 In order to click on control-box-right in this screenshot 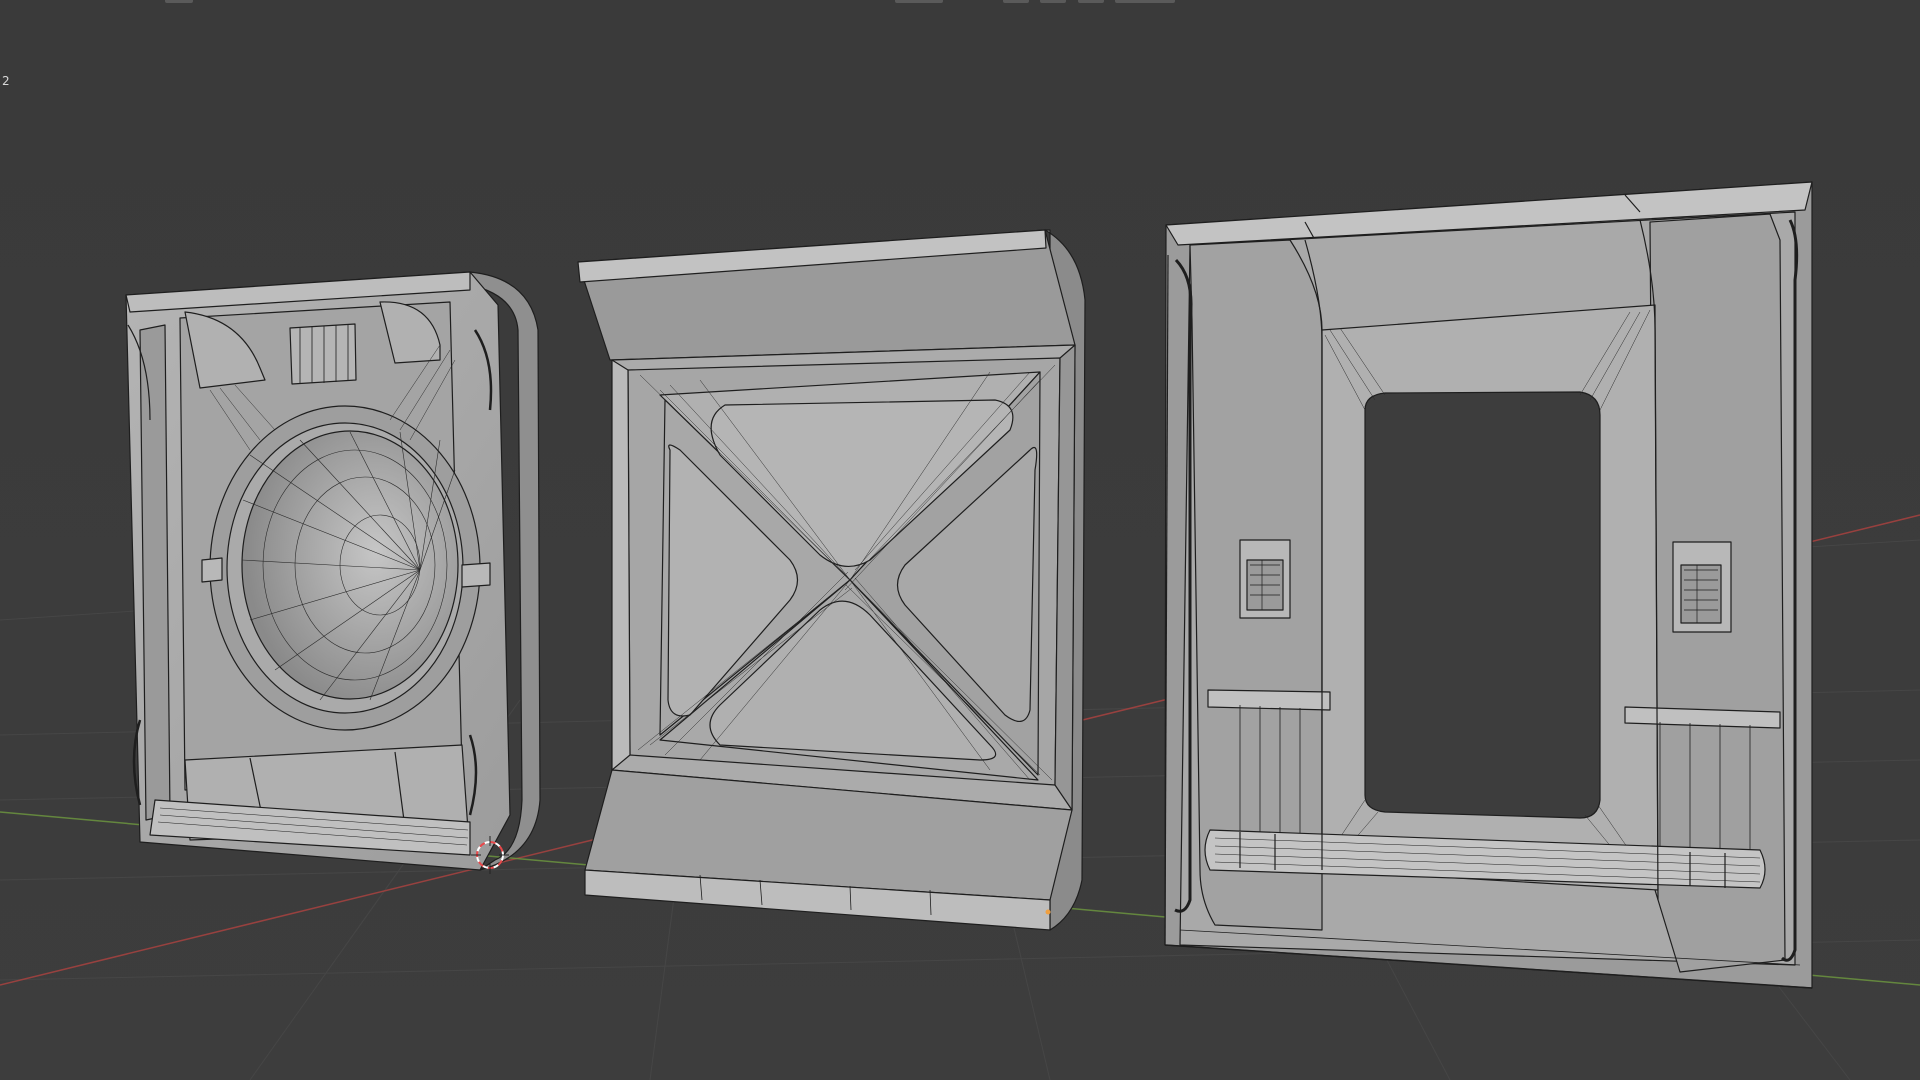, I will do `click(1702, 587)`.